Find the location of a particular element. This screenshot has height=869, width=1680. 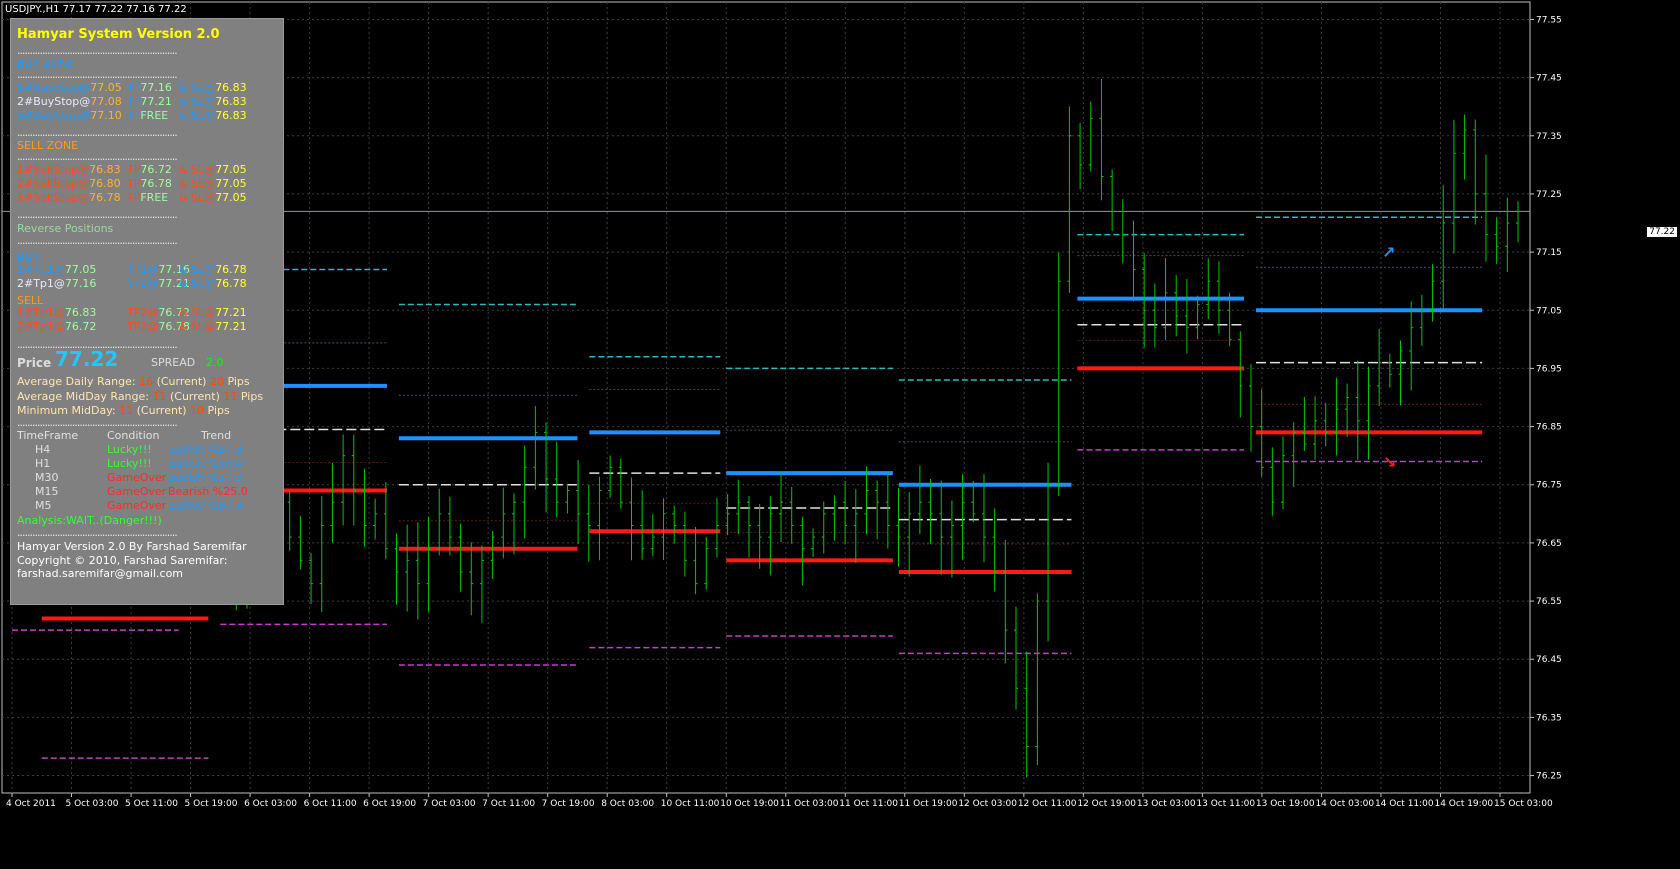

position-entry: 2#Tp1@76.72 is located at coordinates (57, 326).